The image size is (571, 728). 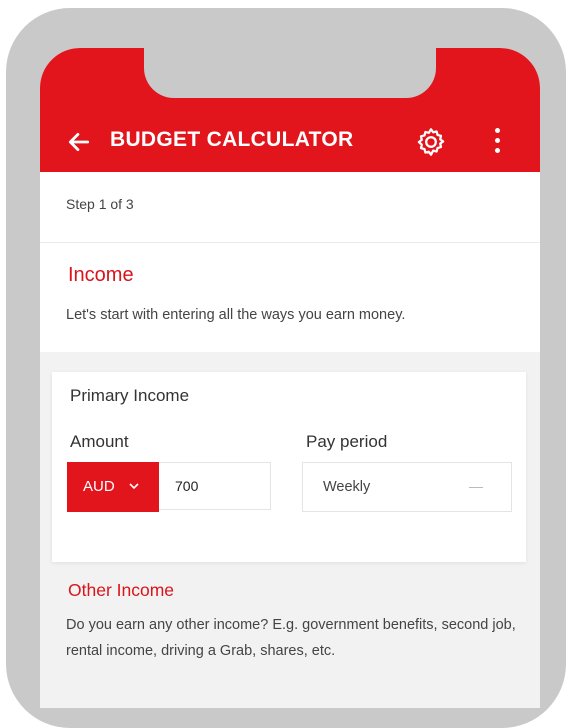 What do you see at coordinates (99, 441) in the screenshot?
I see `amount-label: Amount` at bounding box center [99, 441].